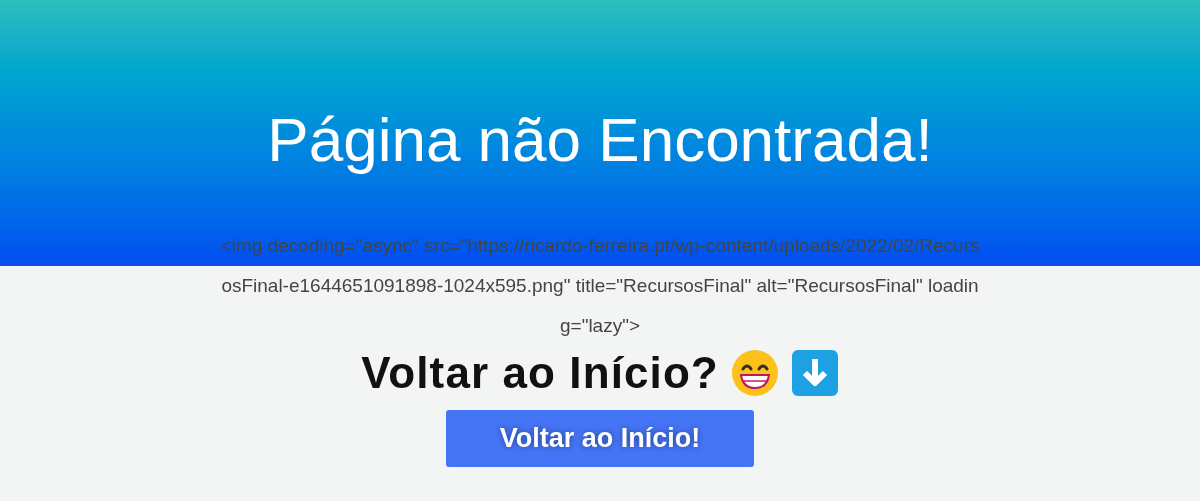 This screenshot has height=501, width=1200. I want to click on grinning-face-icon, so click(754, 373).